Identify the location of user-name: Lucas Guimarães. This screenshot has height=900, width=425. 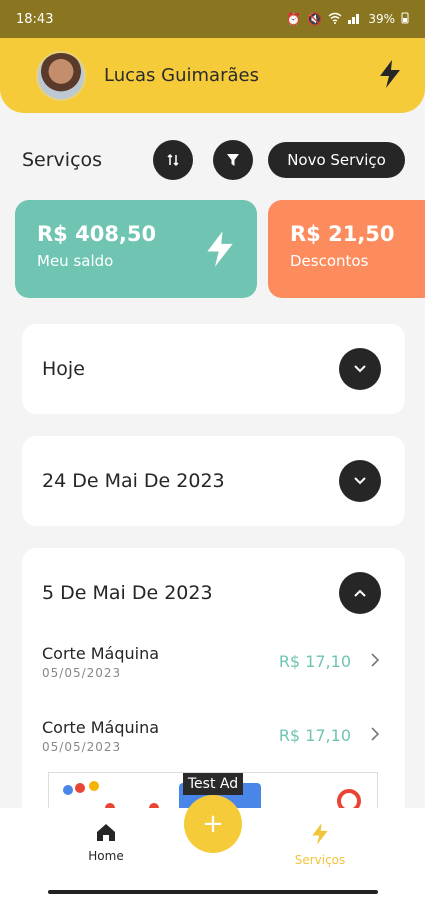
(181, 75).